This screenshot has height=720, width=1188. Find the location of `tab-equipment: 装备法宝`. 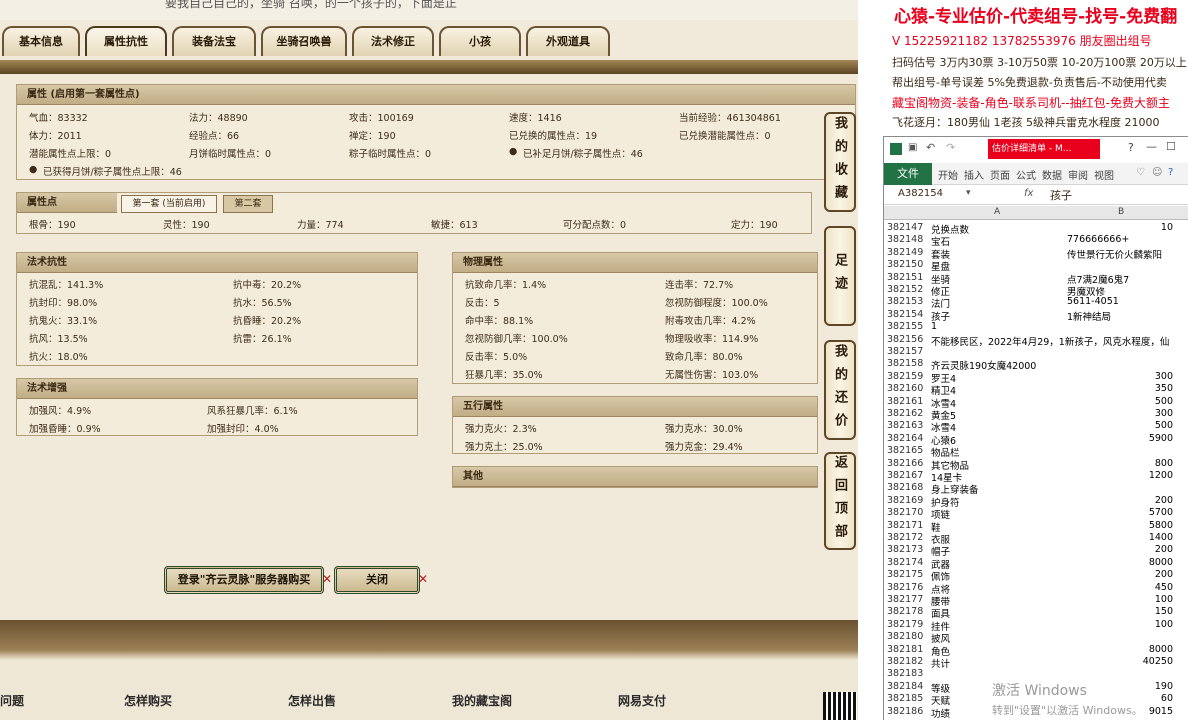

tab-equipment: 装备法宝 is located at coordinates (214, 41).